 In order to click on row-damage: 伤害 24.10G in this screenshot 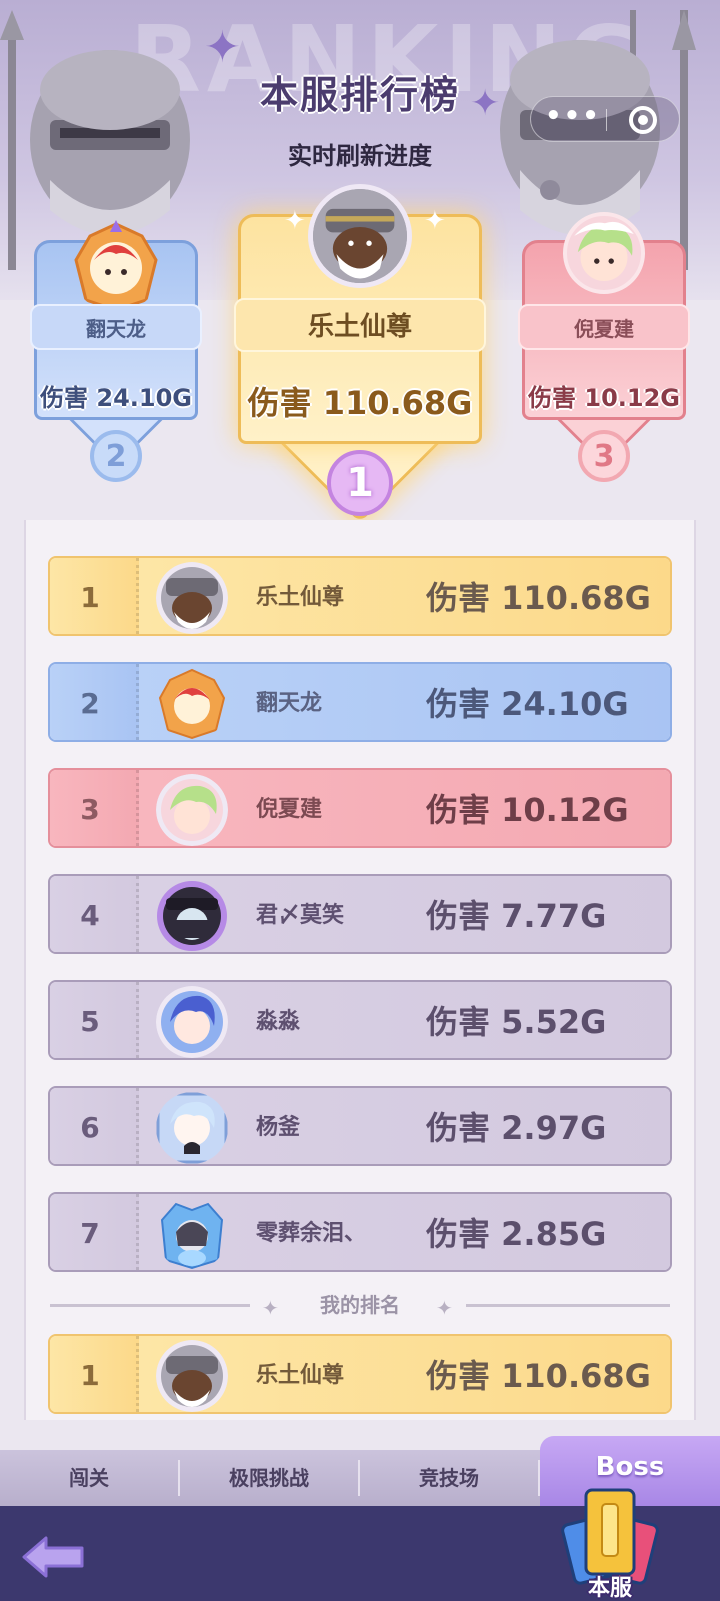, I will do `click(527, 704)`.